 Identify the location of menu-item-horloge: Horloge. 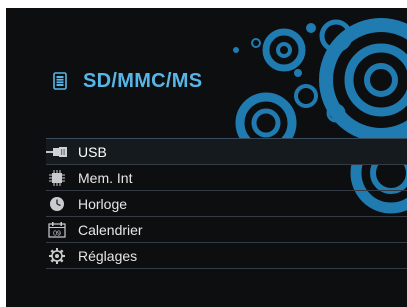
(226, 204).